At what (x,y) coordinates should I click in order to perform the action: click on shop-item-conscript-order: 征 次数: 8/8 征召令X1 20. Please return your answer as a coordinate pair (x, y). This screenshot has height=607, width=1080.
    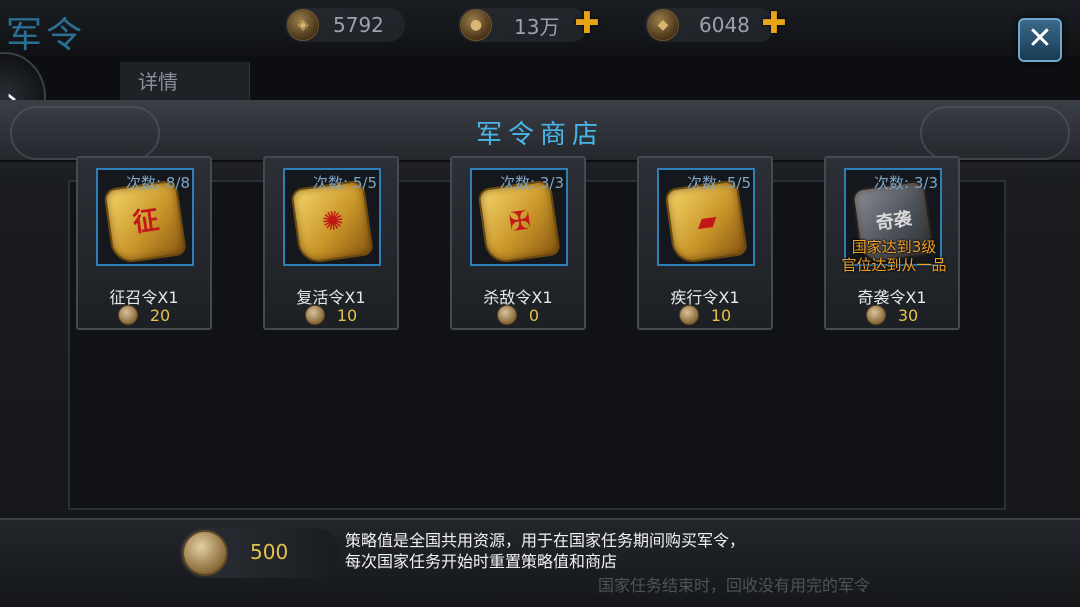
    Looking at the image, I should click on (144, 243).